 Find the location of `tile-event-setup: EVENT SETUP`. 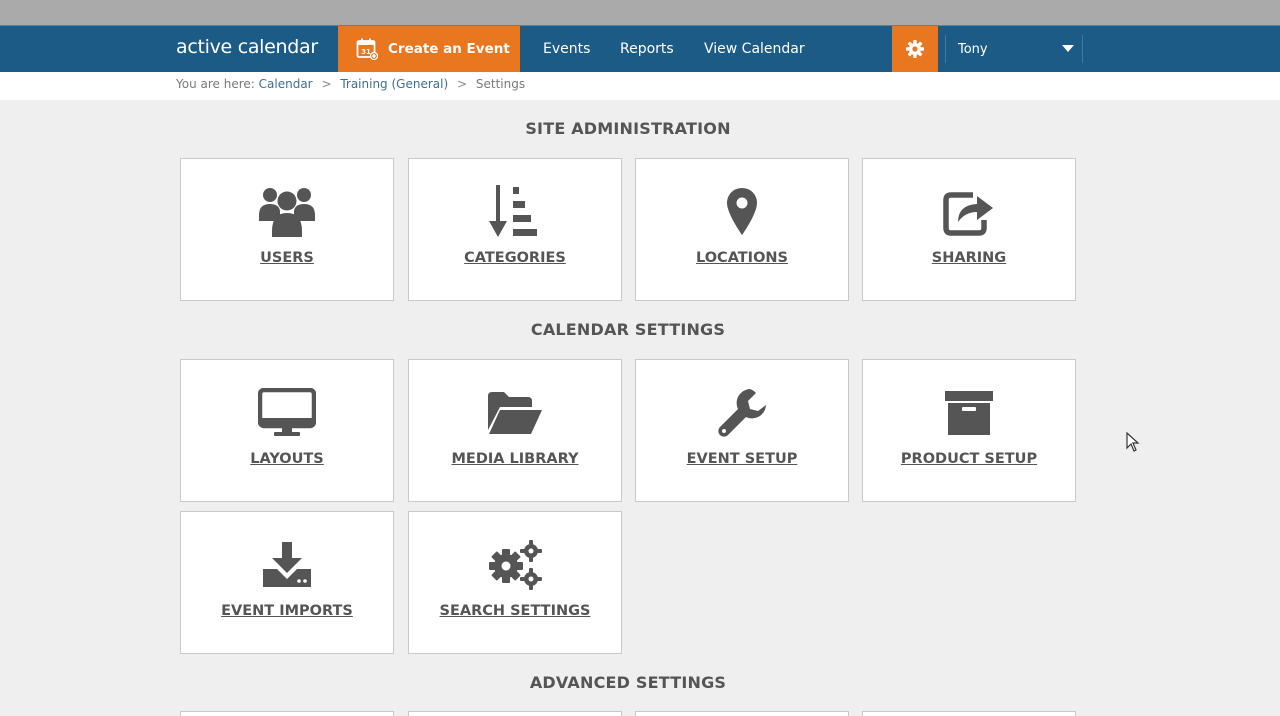

tile-event-setup: EVENT SETUP is located at coordinates (742, 430).